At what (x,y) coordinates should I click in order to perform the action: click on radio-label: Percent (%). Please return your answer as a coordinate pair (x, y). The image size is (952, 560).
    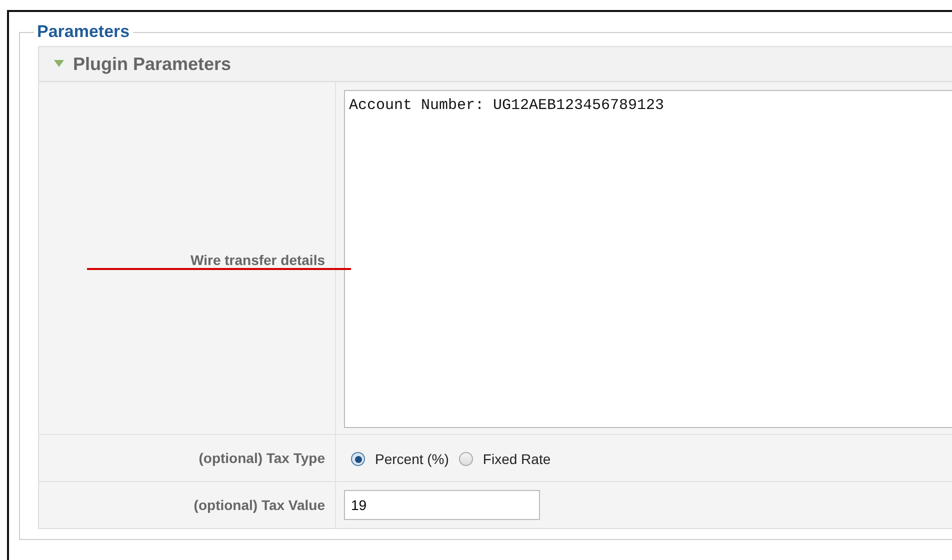
    Looking at the image, I should click on (412, 459).